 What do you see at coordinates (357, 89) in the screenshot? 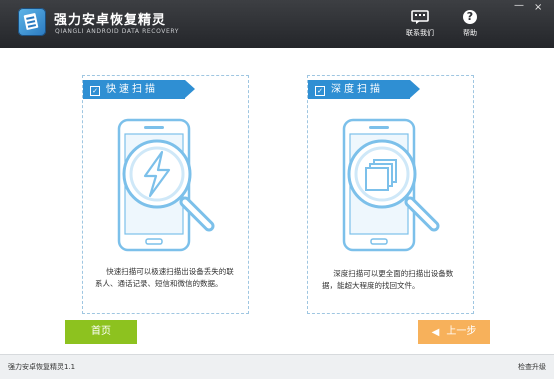
I see `deep-scan-title: 深度扫描` at bounding box center [357, 89].